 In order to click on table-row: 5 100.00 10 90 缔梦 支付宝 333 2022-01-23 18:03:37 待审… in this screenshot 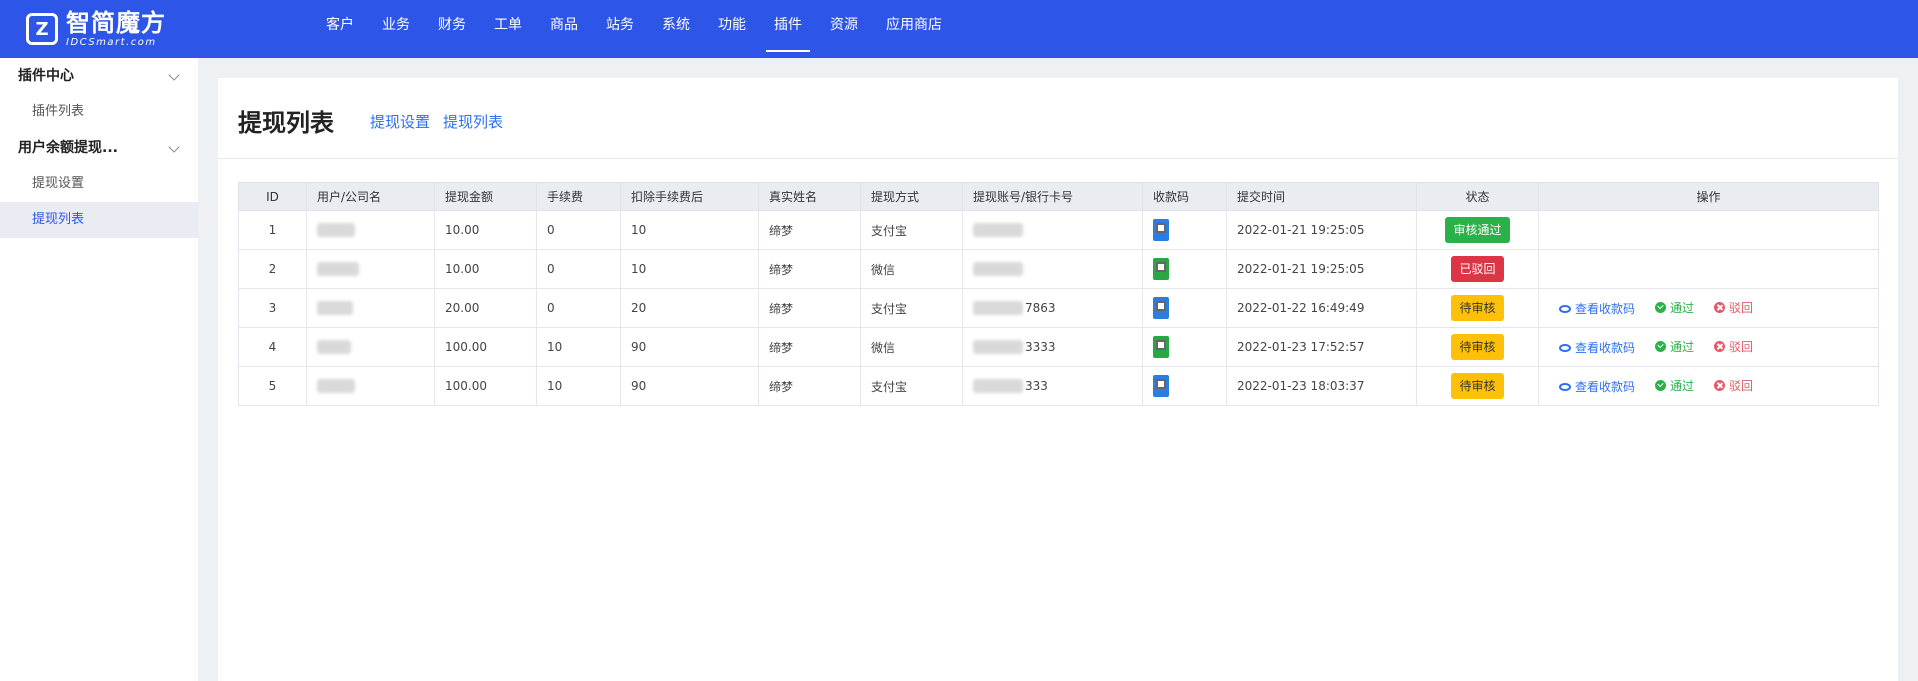, I will do `click(1058, 386)`.